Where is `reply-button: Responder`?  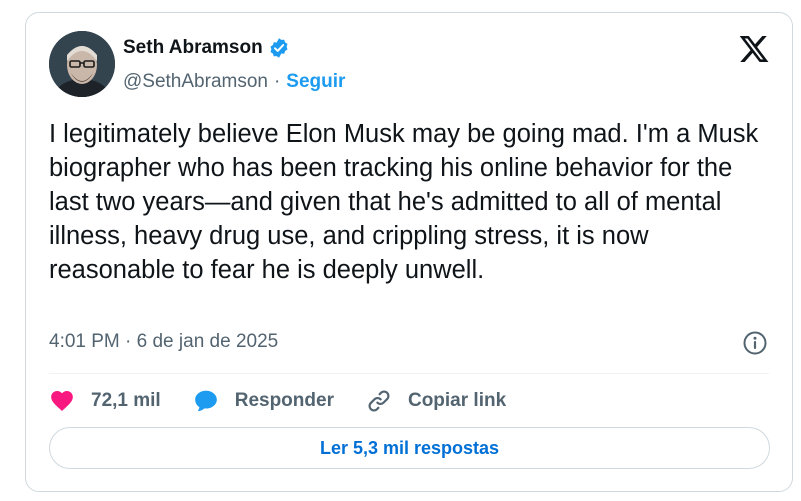
reply-button: Responder is located at coordinates (263, 401).